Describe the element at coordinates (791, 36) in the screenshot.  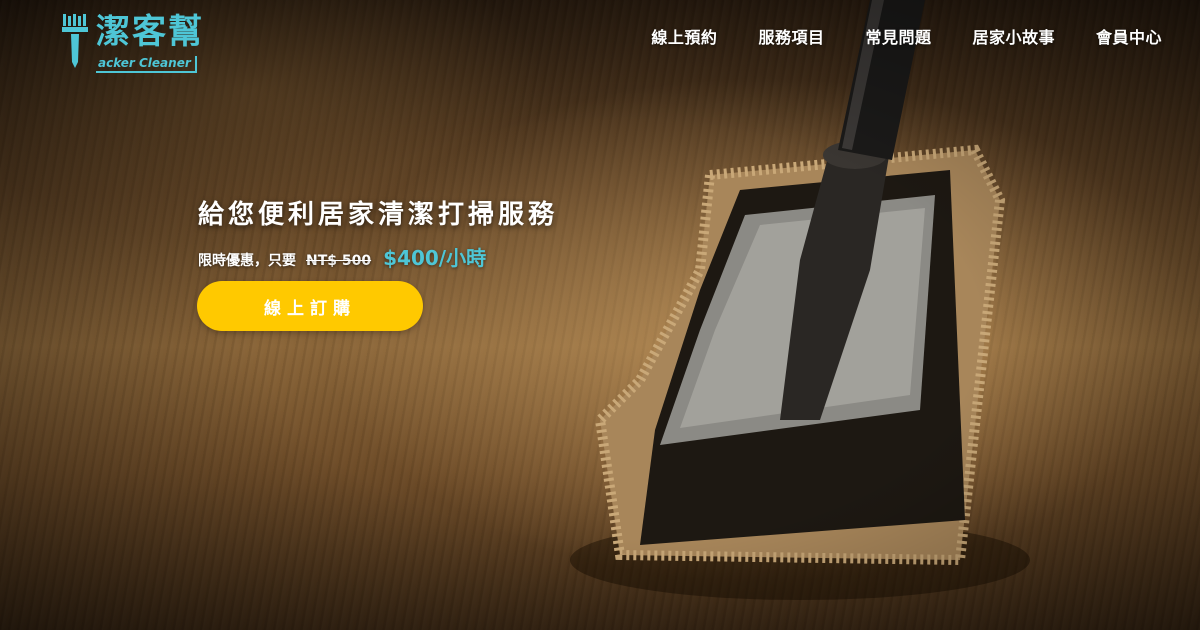
I see `nav-item-services: 服務項目` at that location.